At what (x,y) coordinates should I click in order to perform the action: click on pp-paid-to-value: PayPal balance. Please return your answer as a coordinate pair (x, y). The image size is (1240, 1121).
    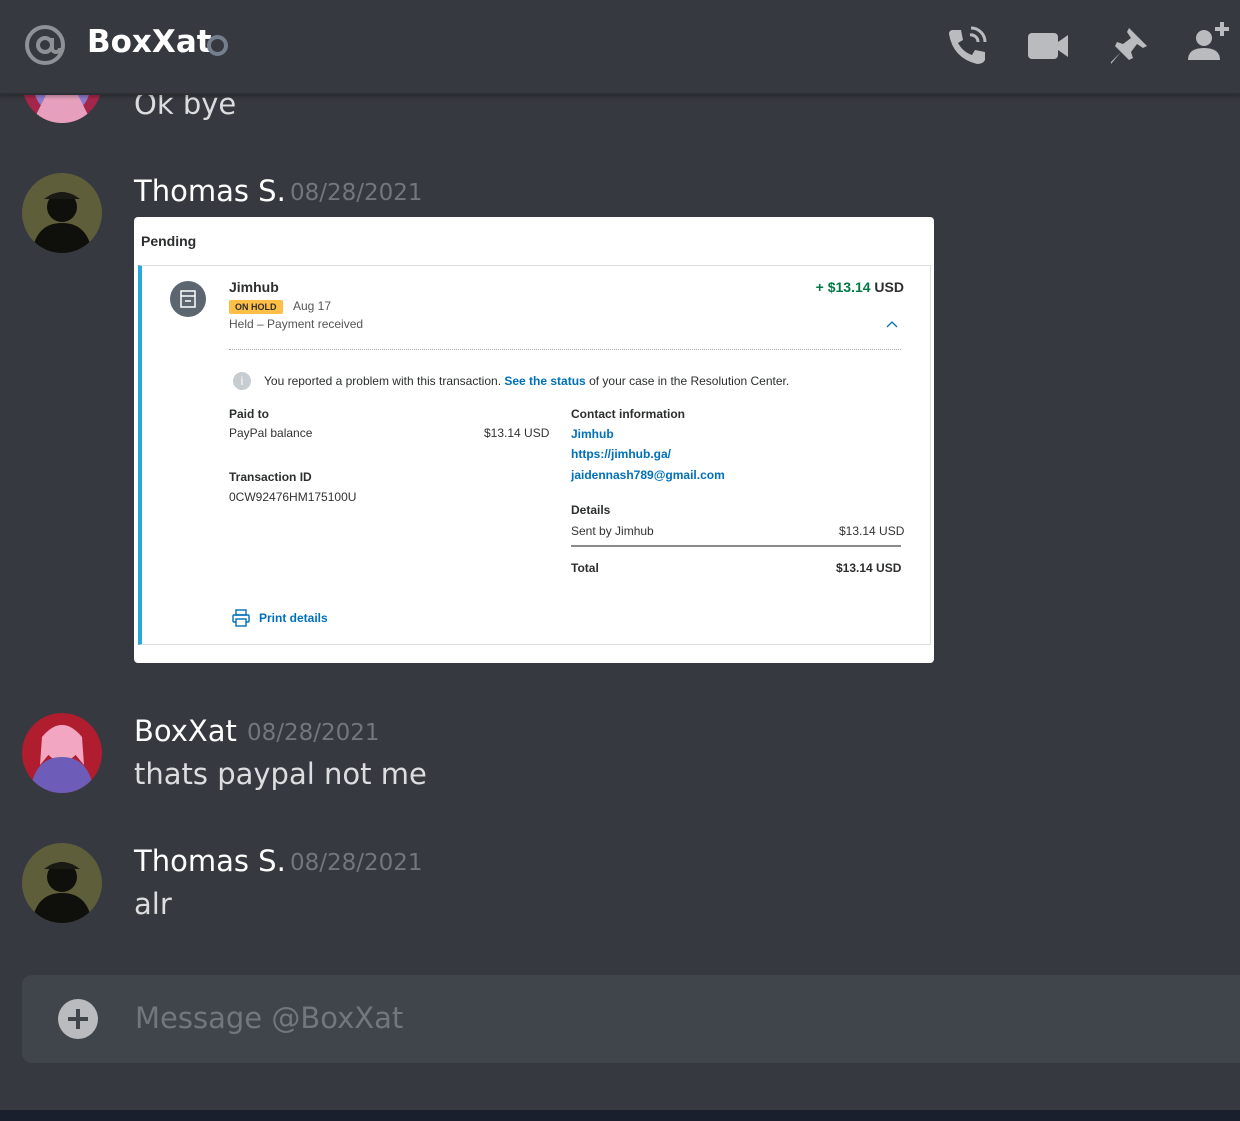
    Looking at the image, I should click on (271, 433).